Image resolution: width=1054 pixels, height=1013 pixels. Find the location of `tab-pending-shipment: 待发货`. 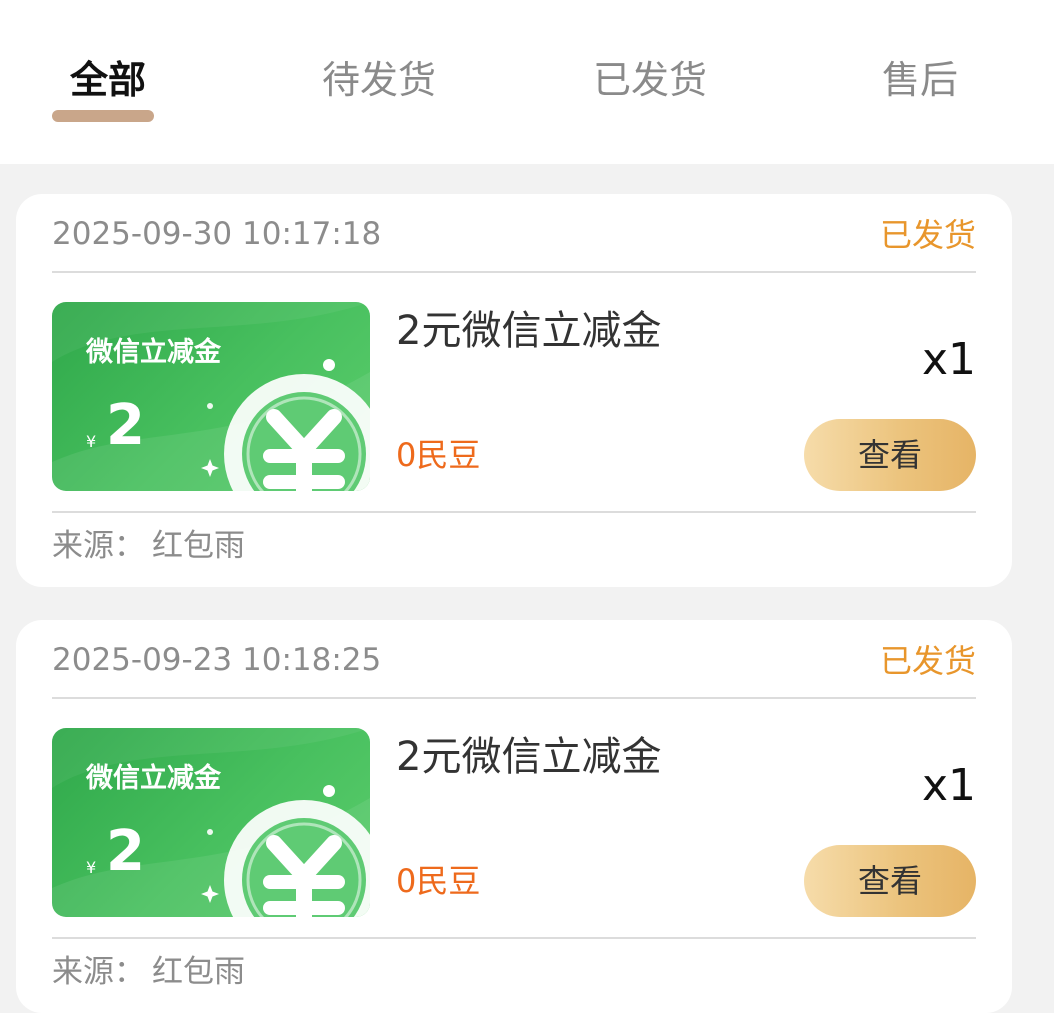

tab-pending-shipment: 待发货 is located at coordinates (379, 82).